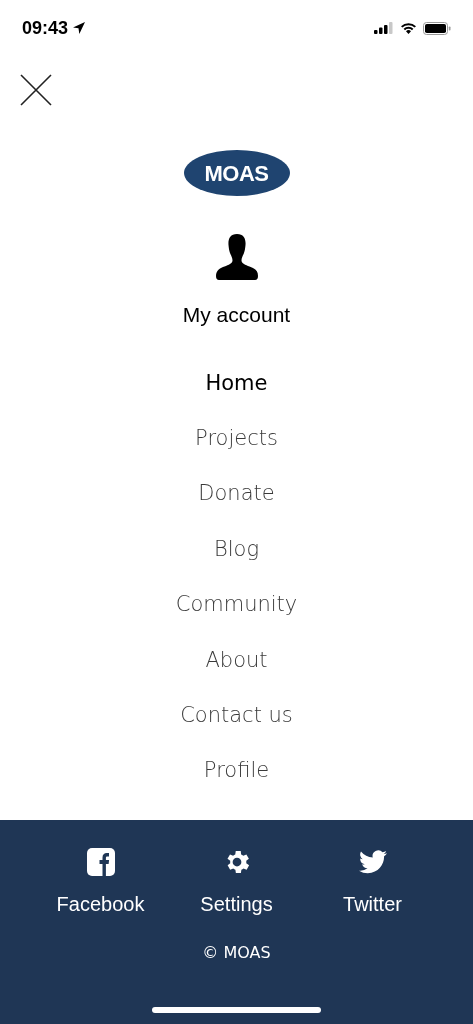  I want to click on person-icon, so click(236, 257).